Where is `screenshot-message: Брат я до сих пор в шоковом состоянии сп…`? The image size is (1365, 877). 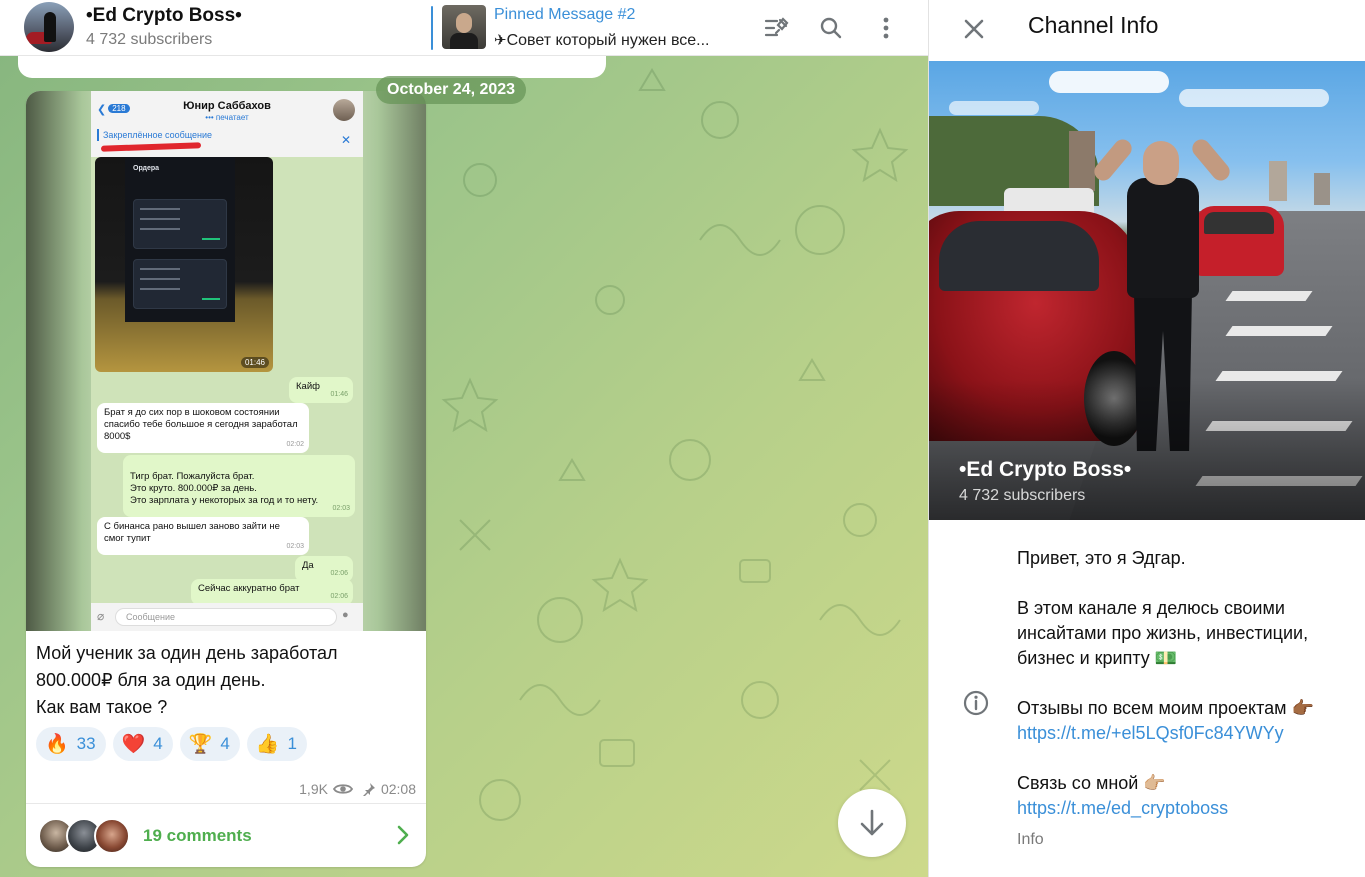 screenshot-message: Брат я до сих пор в шоковом состоянии сп… is located at coordinates (203, 428).